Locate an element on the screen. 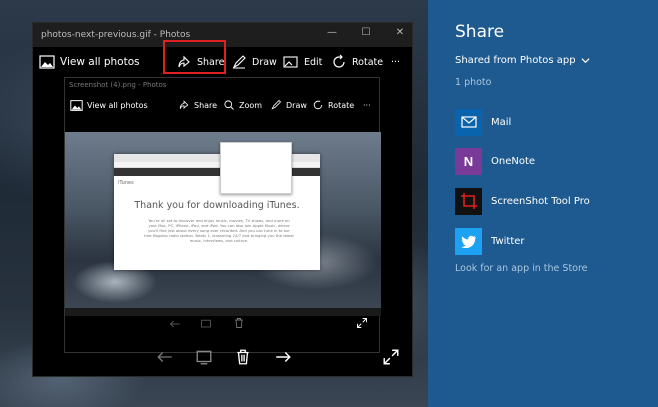 The image size is (658, 407). maximize-button: ☐ is located at coordinates (366, 32).